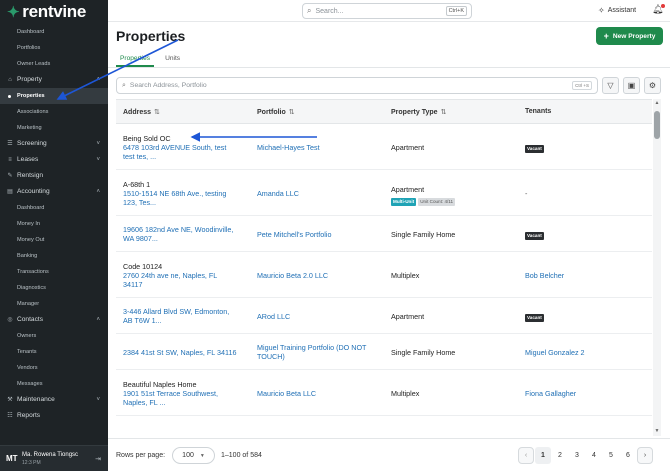 This screenshot has height=471, width=670. Describe the element at coordinates (526, 455) in the screenshot. I see `previous-page-button: ‹` at that location.